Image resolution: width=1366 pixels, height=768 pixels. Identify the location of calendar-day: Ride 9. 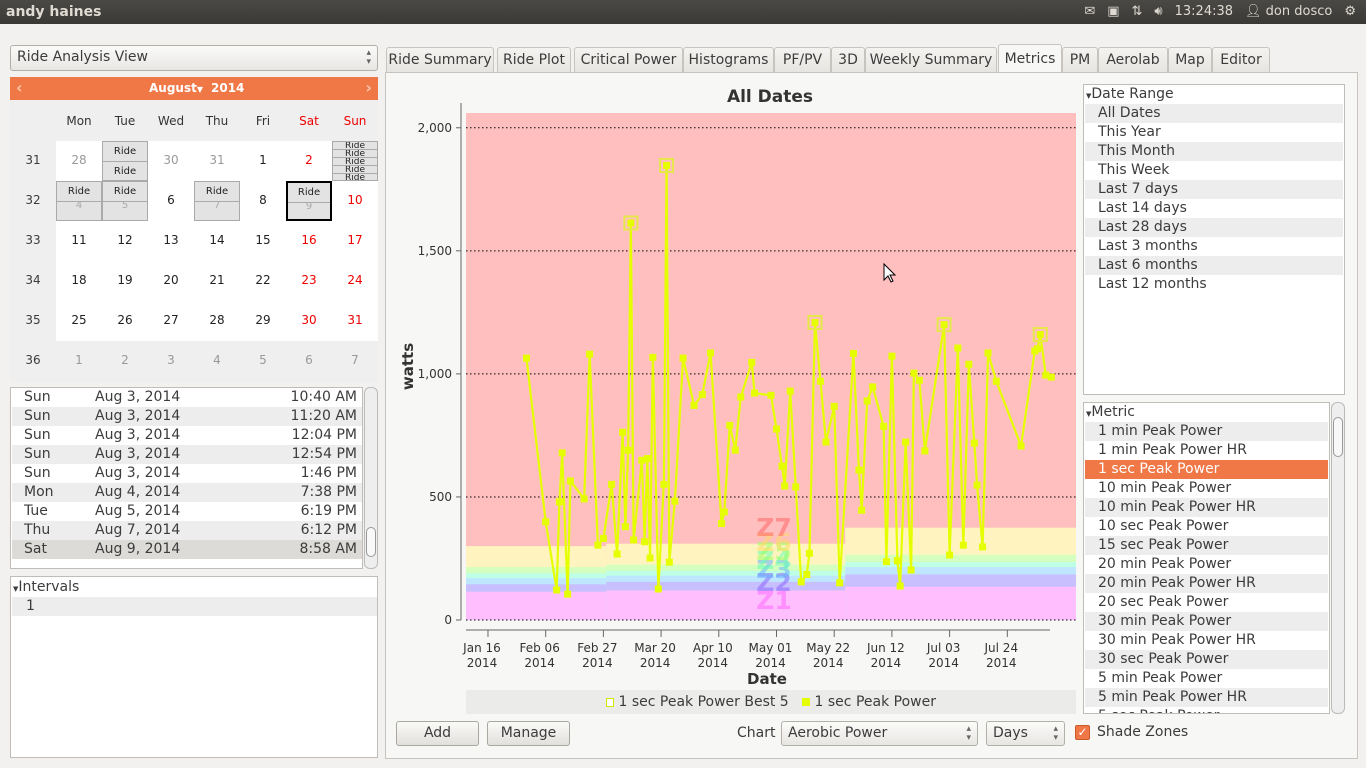
(309, 201).